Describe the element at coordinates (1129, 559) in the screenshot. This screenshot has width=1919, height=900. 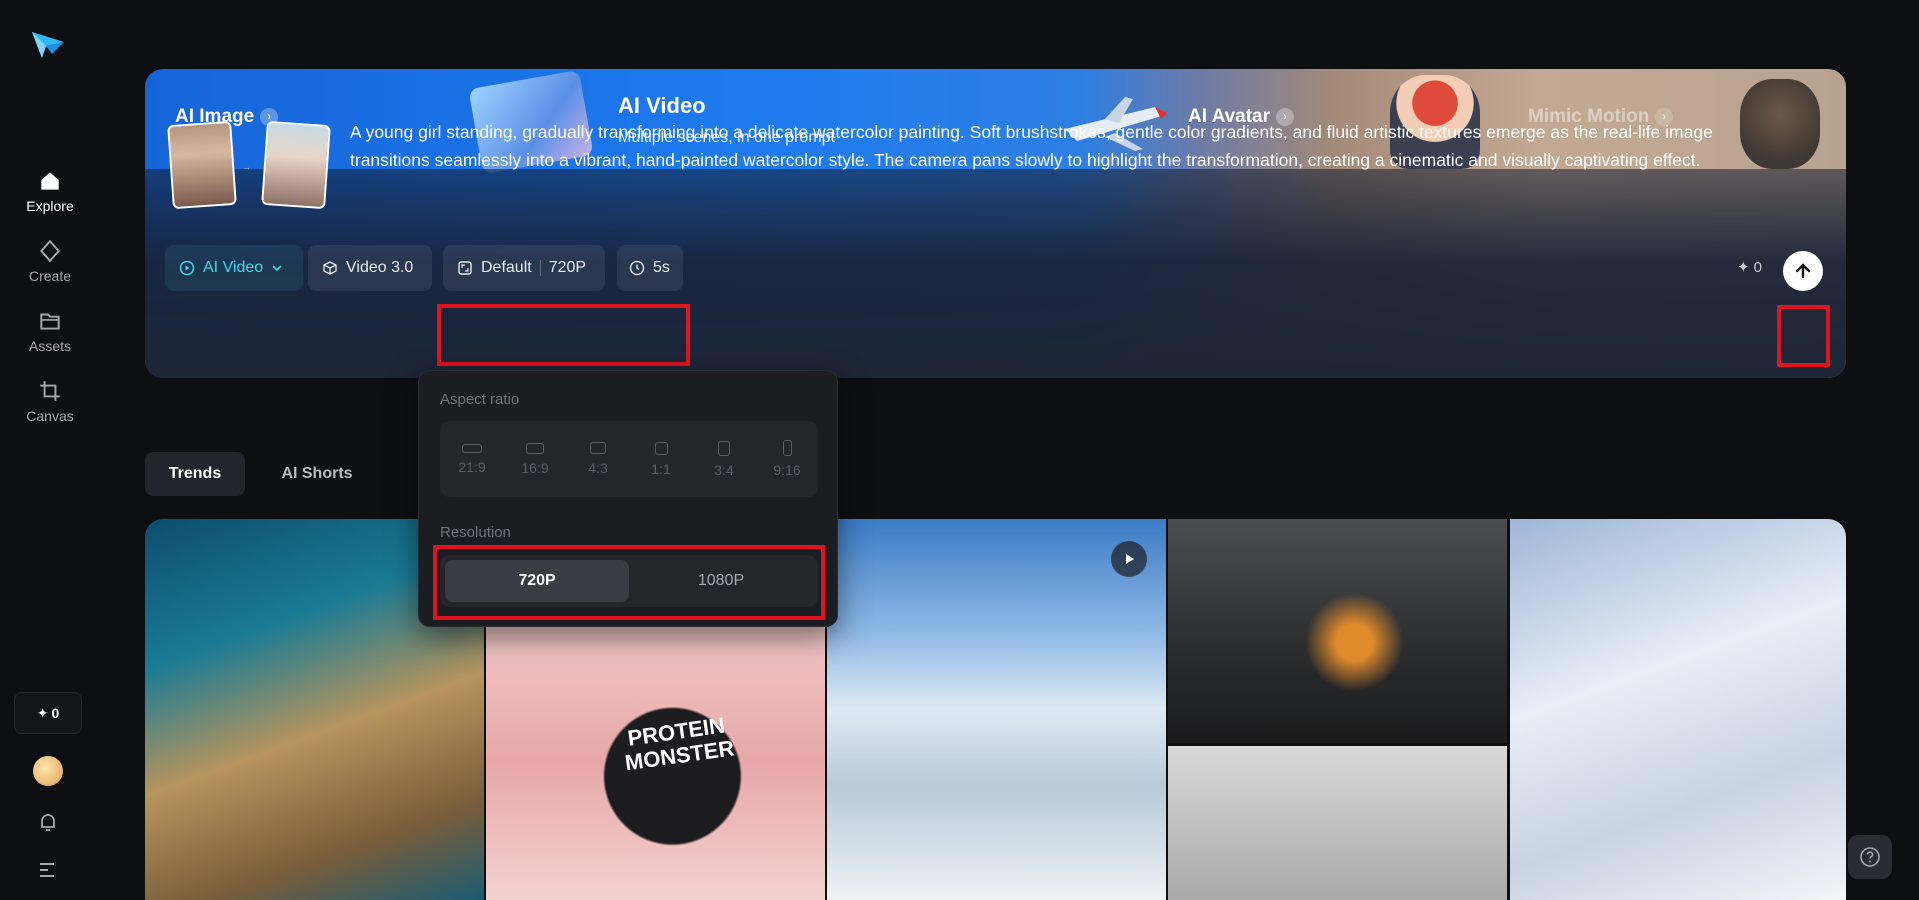
I see `play-icon` at that location.